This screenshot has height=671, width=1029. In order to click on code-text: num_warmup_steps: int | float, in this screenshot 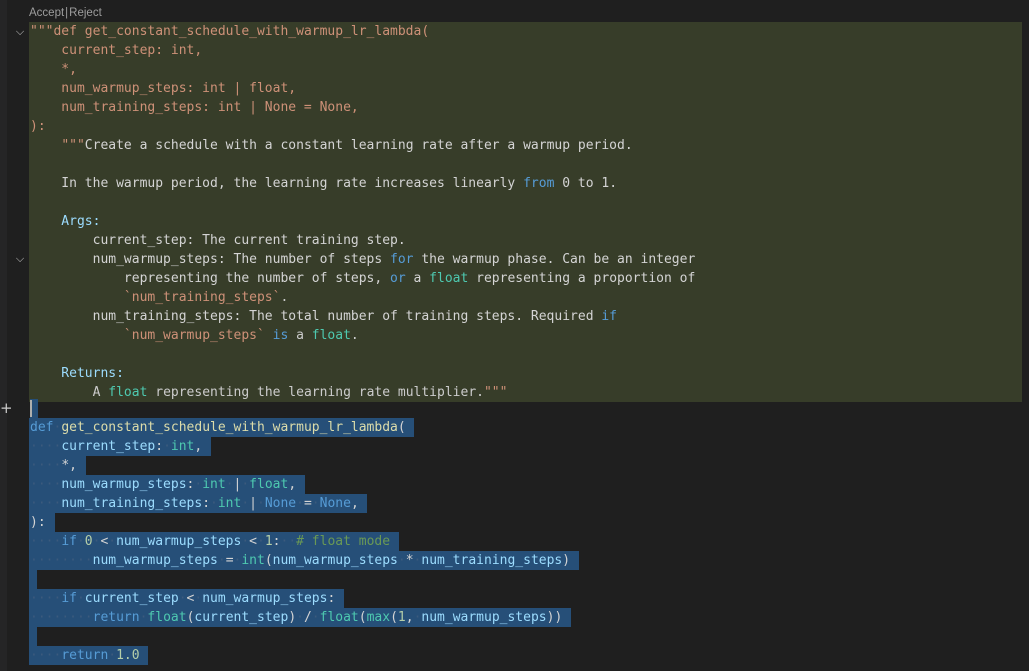, I will do `click(163, 88)`.